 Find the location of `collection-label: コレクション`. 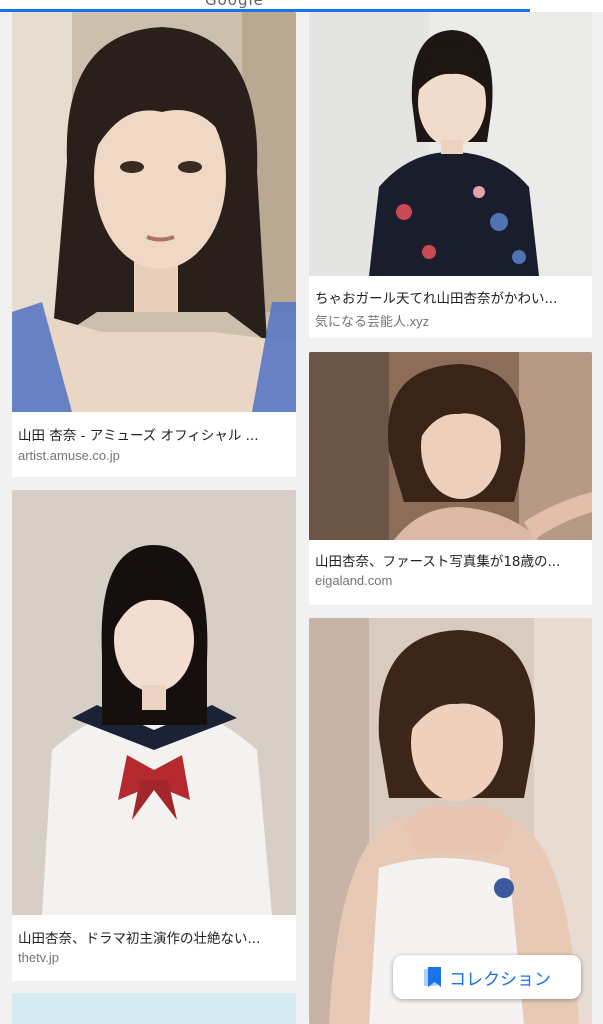

collection-label: コレクション is located at coordinates (500, 979).